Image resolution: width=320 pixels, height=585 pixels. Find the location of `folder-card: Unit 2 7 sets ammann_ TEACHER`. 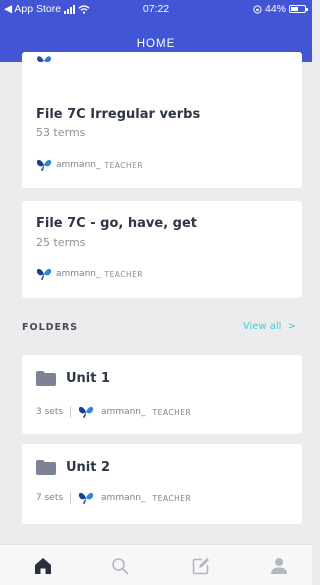

folder-card: Unit 2 7 sets ammann_ TEACHER is located at coordinates (162, 484).